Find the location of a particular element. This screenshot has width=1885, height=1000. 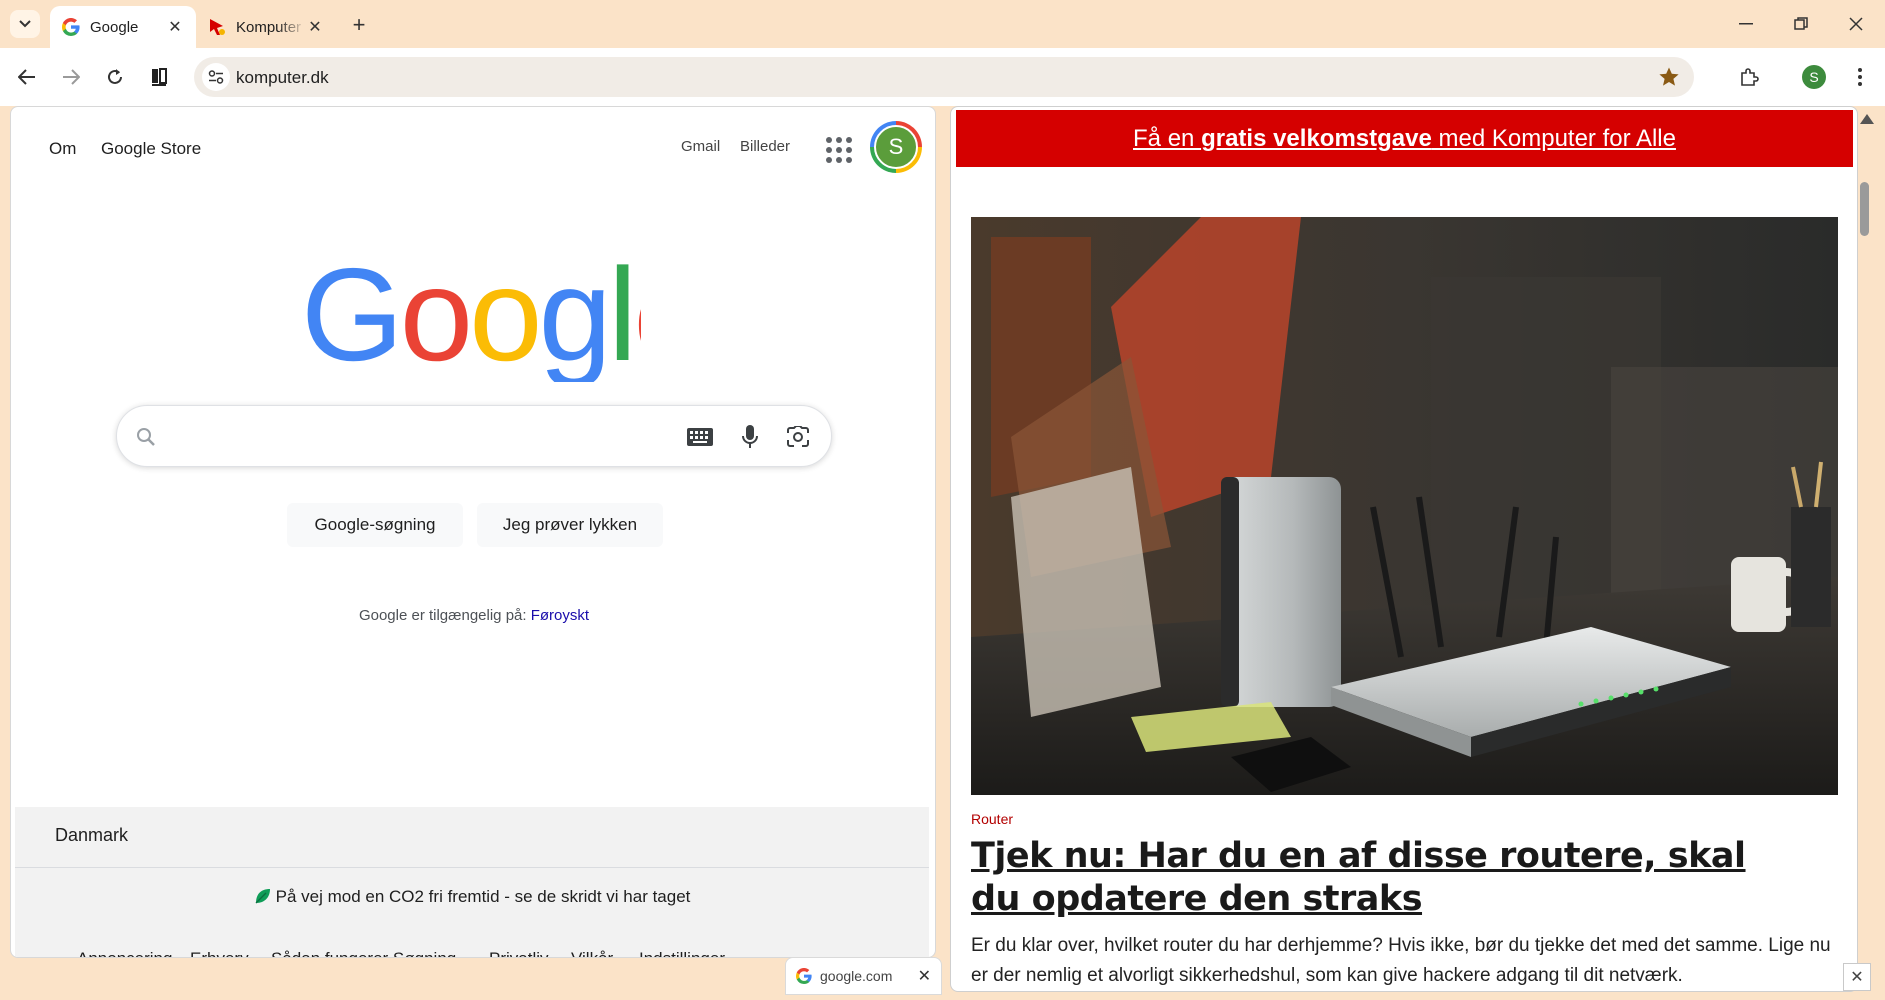

svg-text: Google is located at coordinates (471, 317).